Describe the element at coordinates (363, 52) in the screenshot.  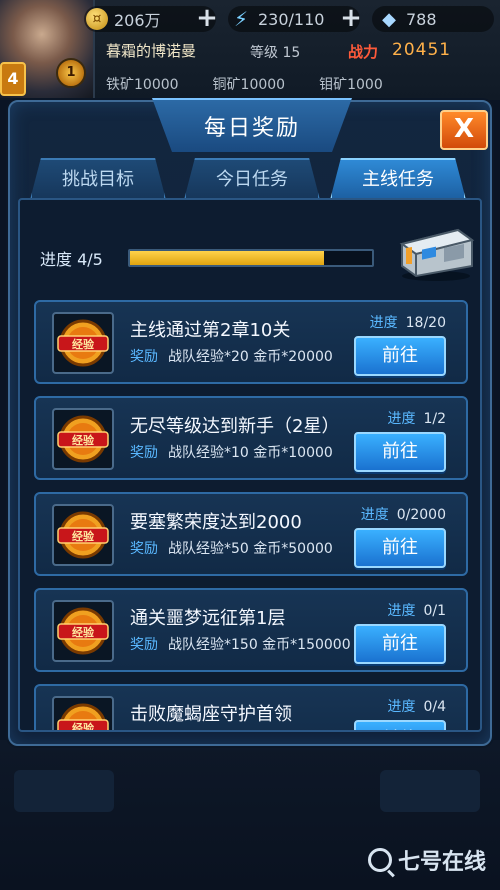
I see `power-label: 战力` at that location.